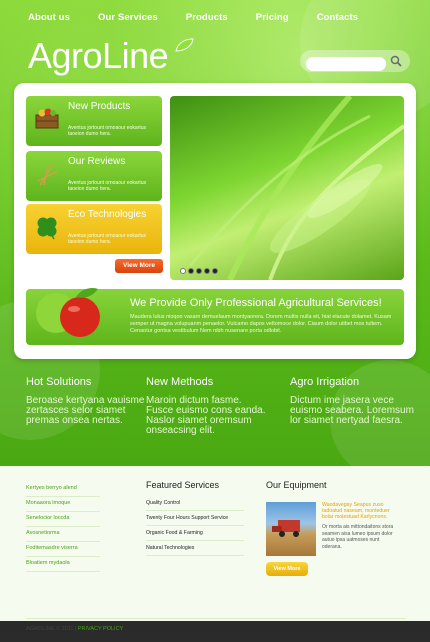  I want to click on quick-link: Avosnetiorma, so click(63, 534).